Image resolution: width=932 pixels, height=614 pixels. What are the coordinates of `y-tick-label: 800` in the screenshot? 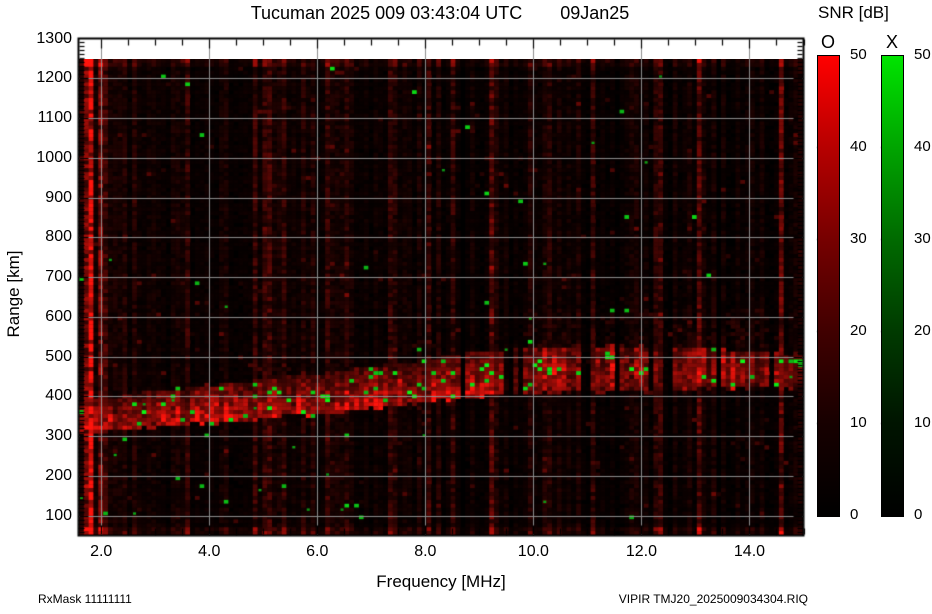 It's located at (58, 237).